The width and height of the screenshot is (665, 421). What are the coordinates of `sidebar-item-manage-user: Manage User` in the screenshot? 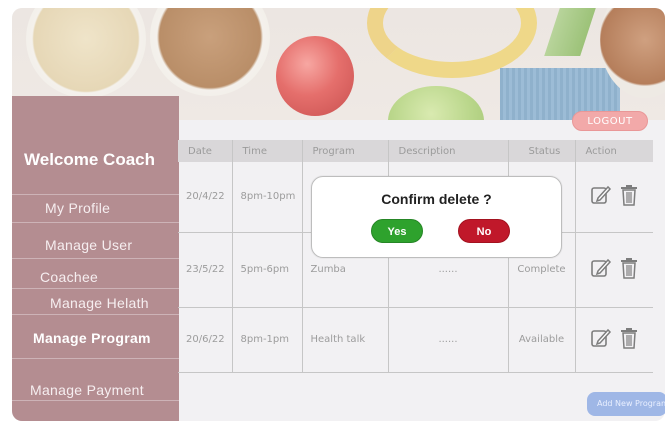 It's located at (88, 245).